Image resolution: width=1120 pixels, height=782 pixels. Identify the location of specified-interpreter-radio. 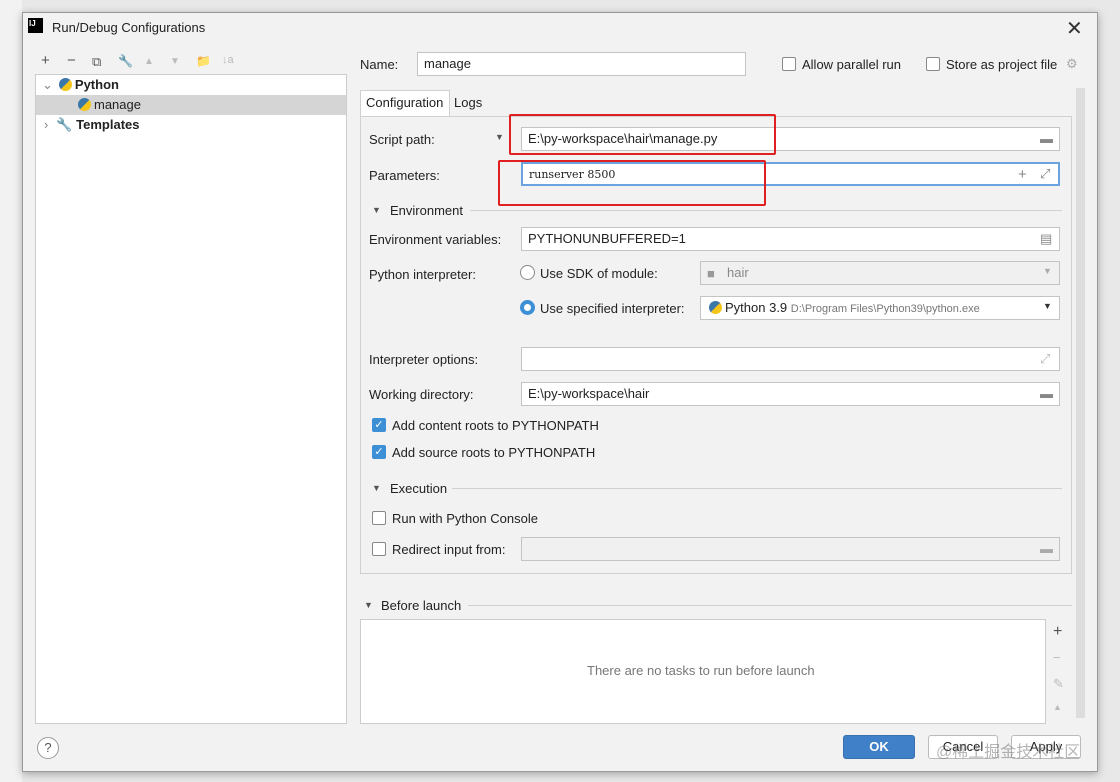
(527, 307).